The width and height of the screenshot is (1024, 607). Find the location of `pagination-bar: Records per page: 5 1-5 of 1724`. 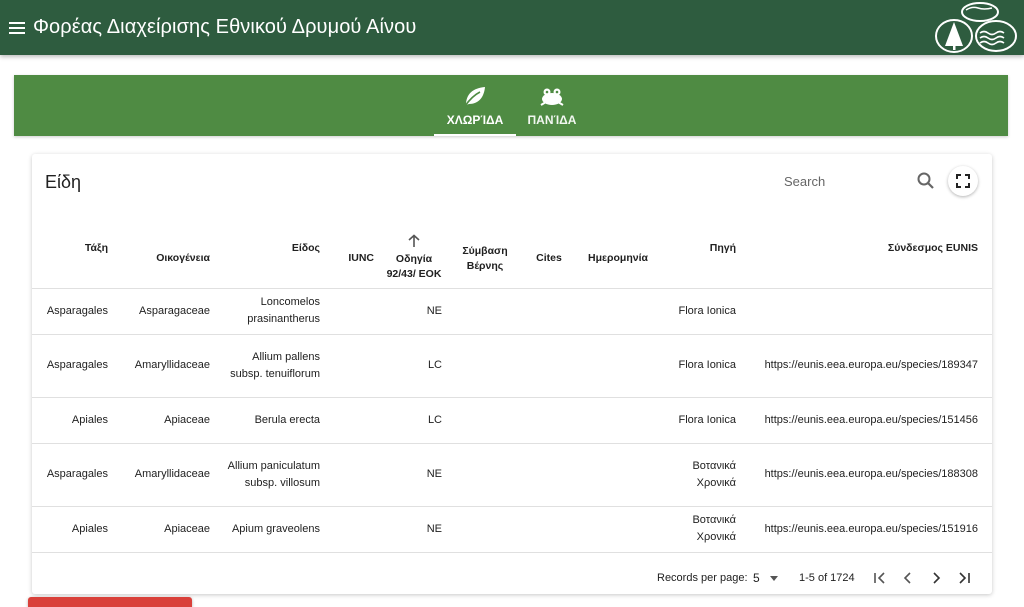

pagination-bar: Records per page: 5 1-5 of 1724 is located at coordinates (512, 577).